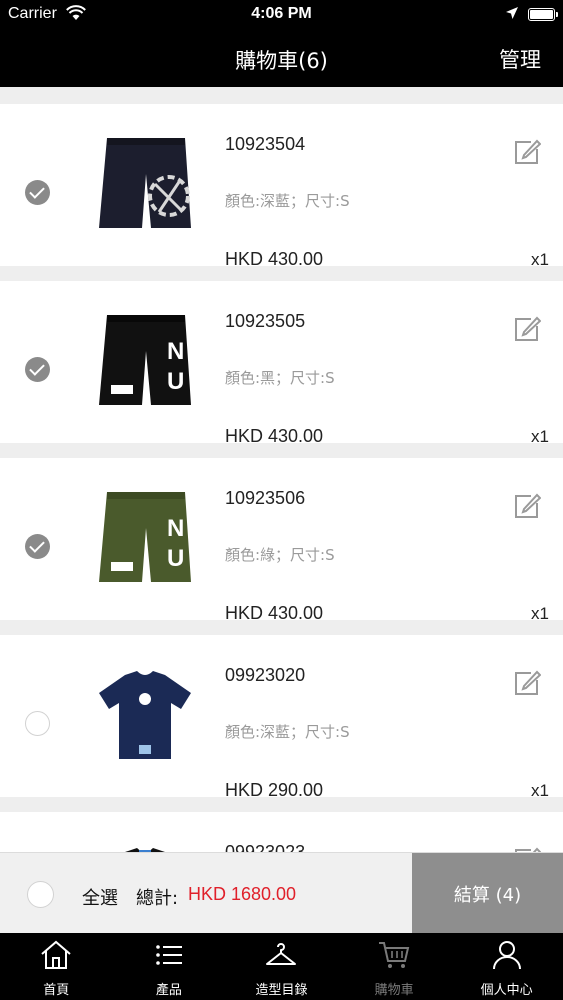  What do you see at coordinates (168, 990) in the screenshot?
I see `tab-label: 產品` at bounding box center [168, 990].